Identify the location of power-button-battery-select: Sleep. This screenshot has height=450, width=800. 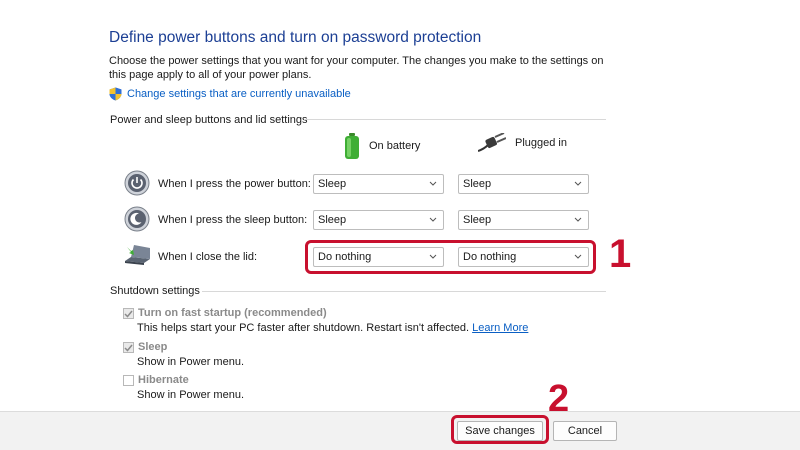
(378, 184).